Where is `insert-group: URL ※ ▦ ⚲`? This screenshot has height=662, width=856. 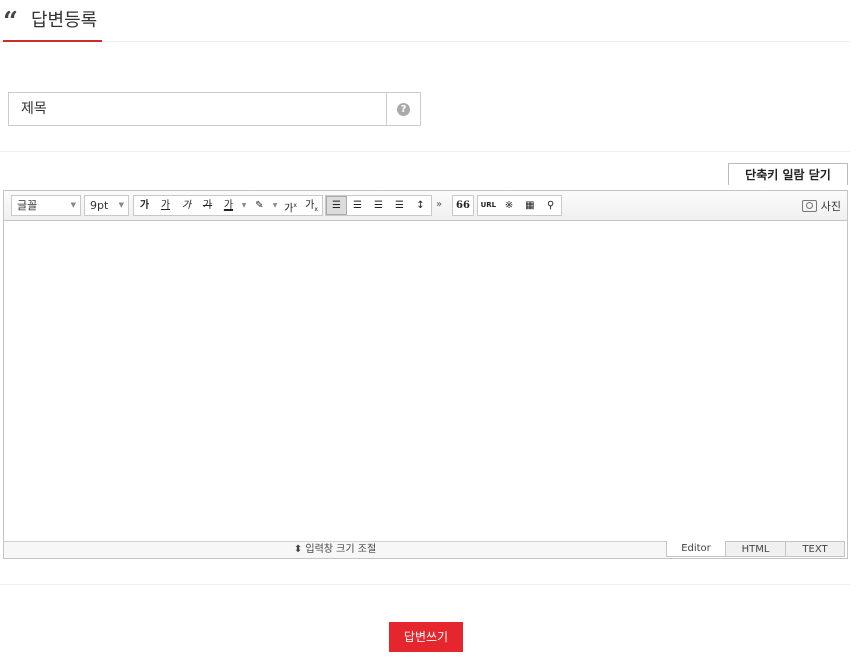
insert-group: URL ※ ▦ ⚲ is located at coordinates (519, 205).